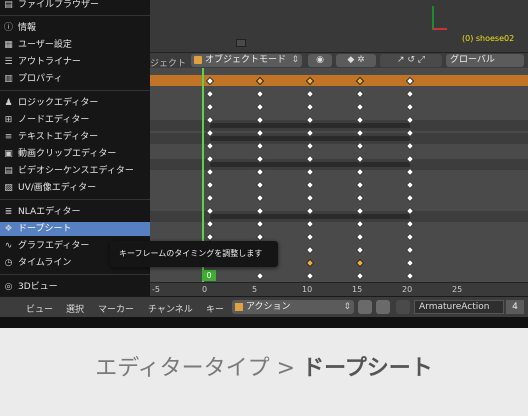 Image resolution: width=528 pixels, height=416 pixels. Describe the element at coordinates (383, 307) in the screenshot. I see `push-down-button` at that location.